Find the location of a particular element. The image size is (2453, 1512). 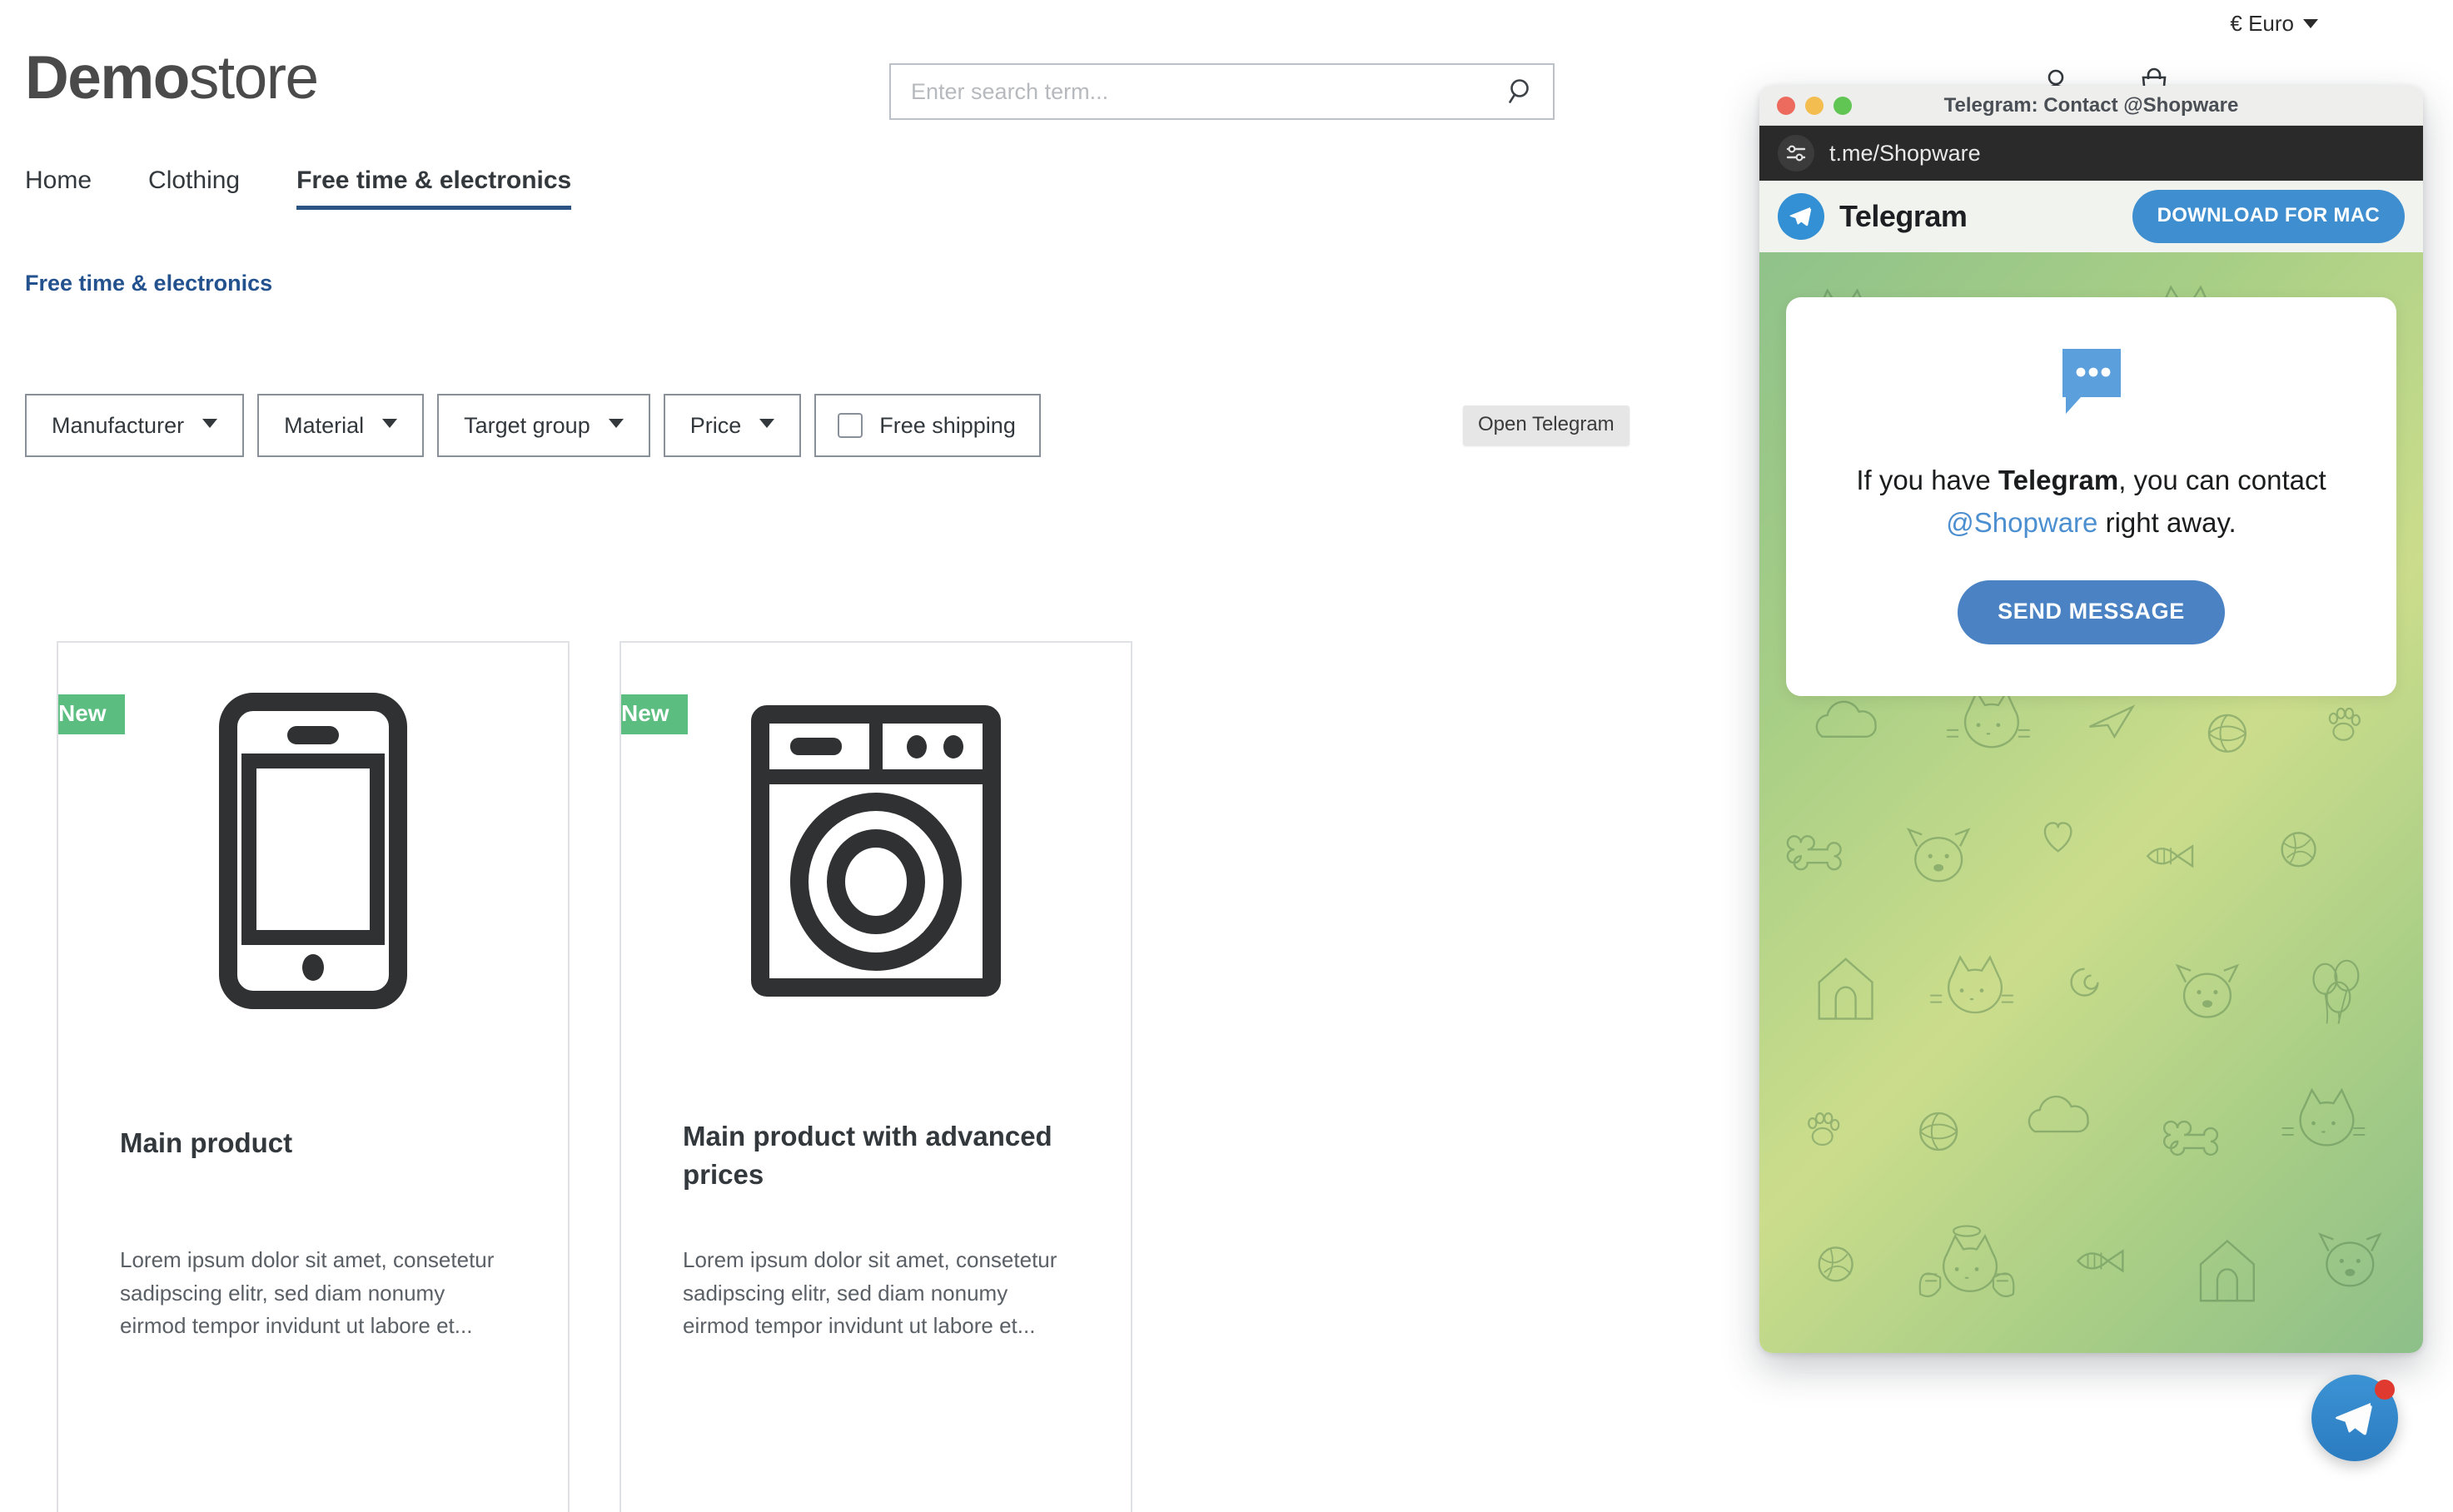

currency-selector: € Euro is located at coordinates (2274, 23).